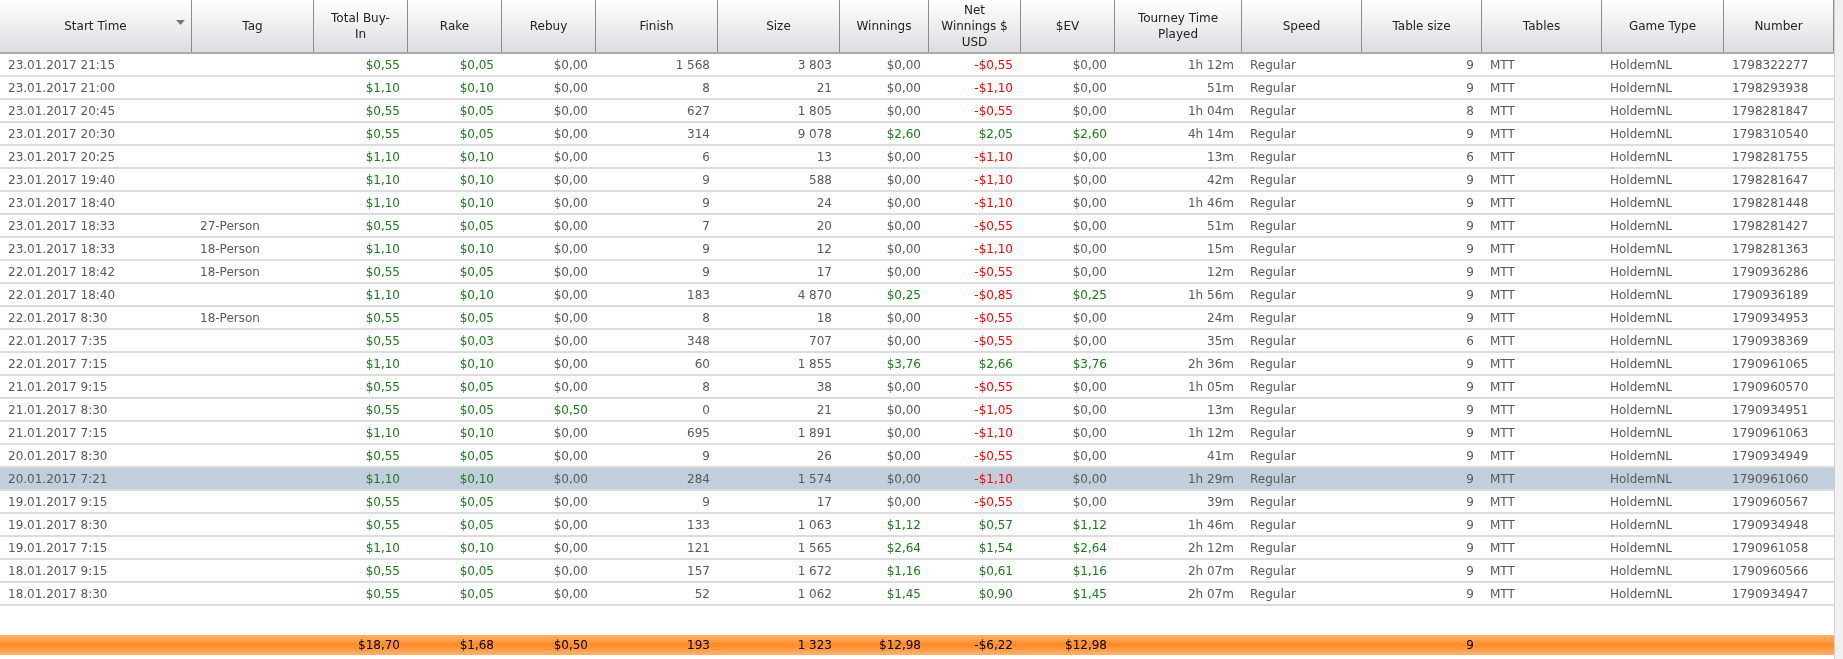 The image size is (1843, 659). Describe the element at coordinates (96, 26) in the screenshot. I see `column-header: Start Time` at that location.